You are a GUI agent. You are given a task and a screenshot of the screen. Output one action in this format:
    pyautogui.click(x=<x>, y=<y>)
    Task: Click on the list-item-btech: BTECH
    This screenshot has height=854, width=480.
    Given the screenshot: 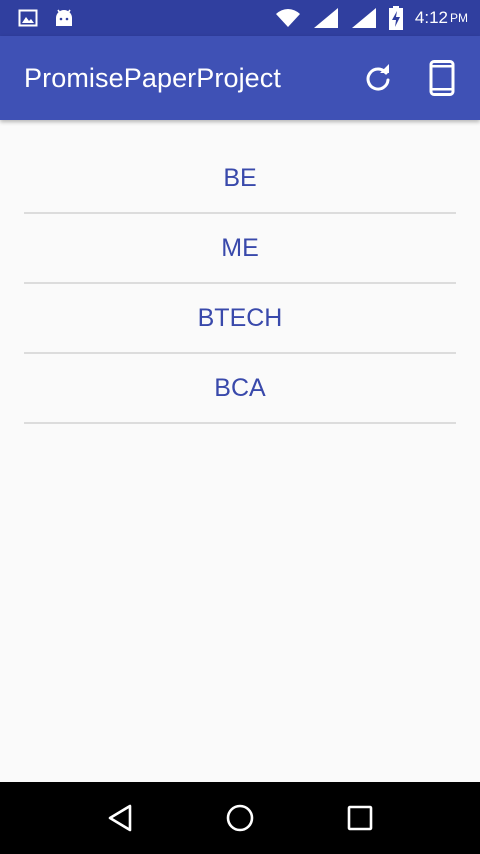 What is the action you would take?
    pyautogui.click(x=240, y=319)
    